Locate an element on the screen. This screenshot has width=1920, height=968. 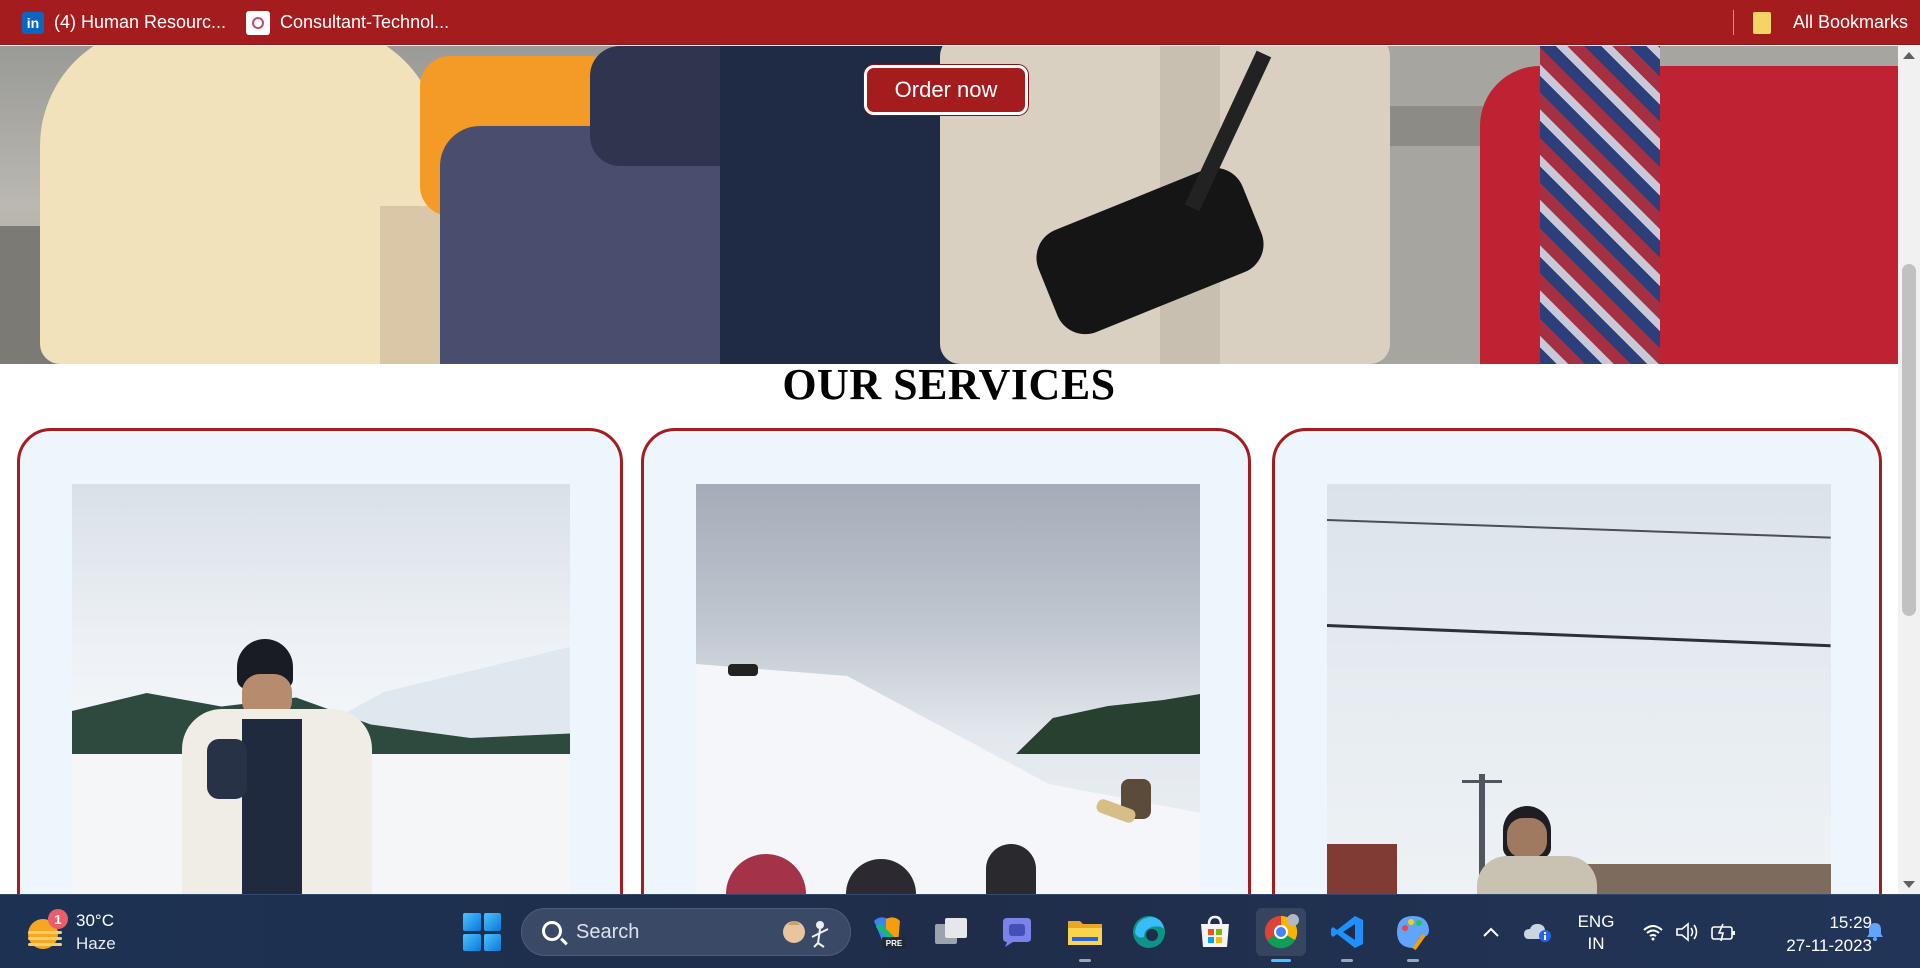
scroll-up-arrow-icon is located at coordinates (1909, 55).